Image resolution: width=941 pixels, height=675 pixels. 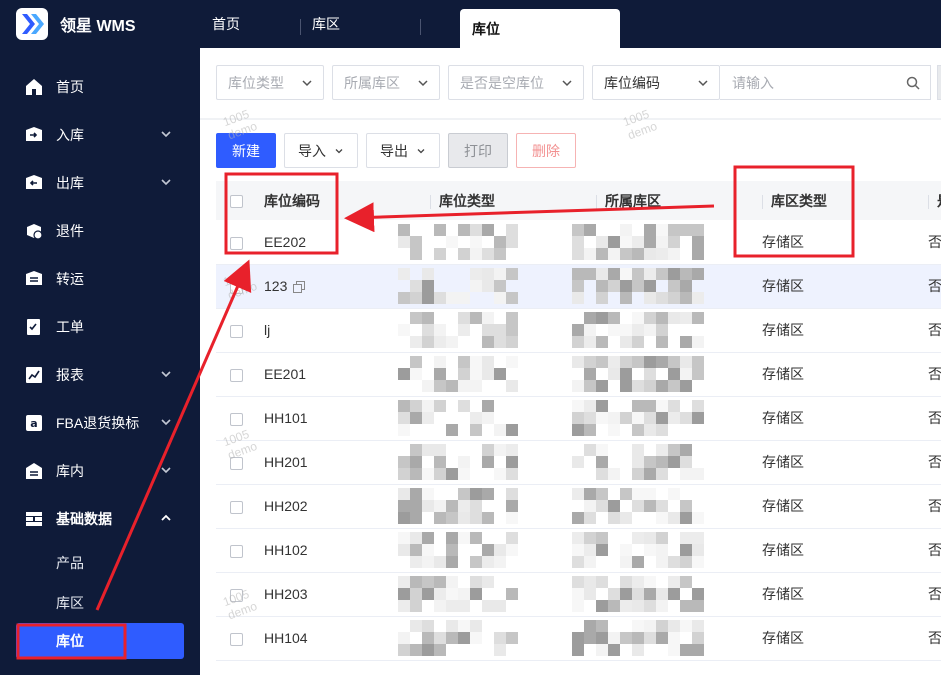 I want to click on table-row: 123 存储区 否, so click(x=578, y=286).